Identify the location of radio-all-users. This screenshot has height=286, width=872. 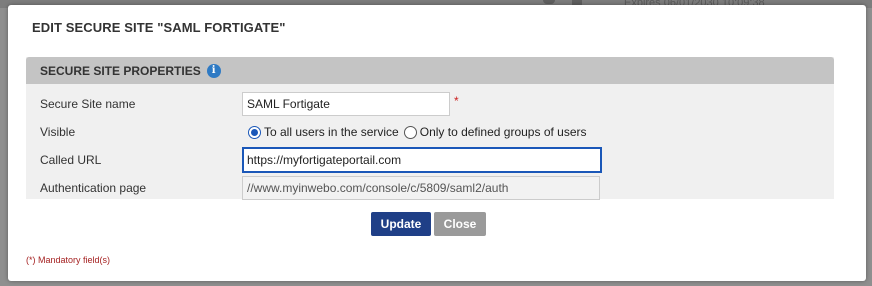
(254, 132).